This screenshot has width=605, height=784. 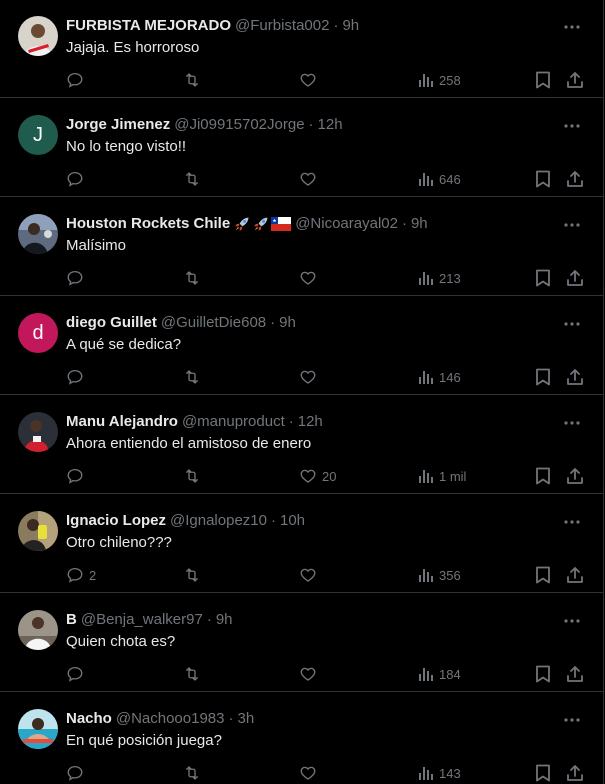 I want to click on display-name: Manu Alejandro, so click(x=122, y=422).